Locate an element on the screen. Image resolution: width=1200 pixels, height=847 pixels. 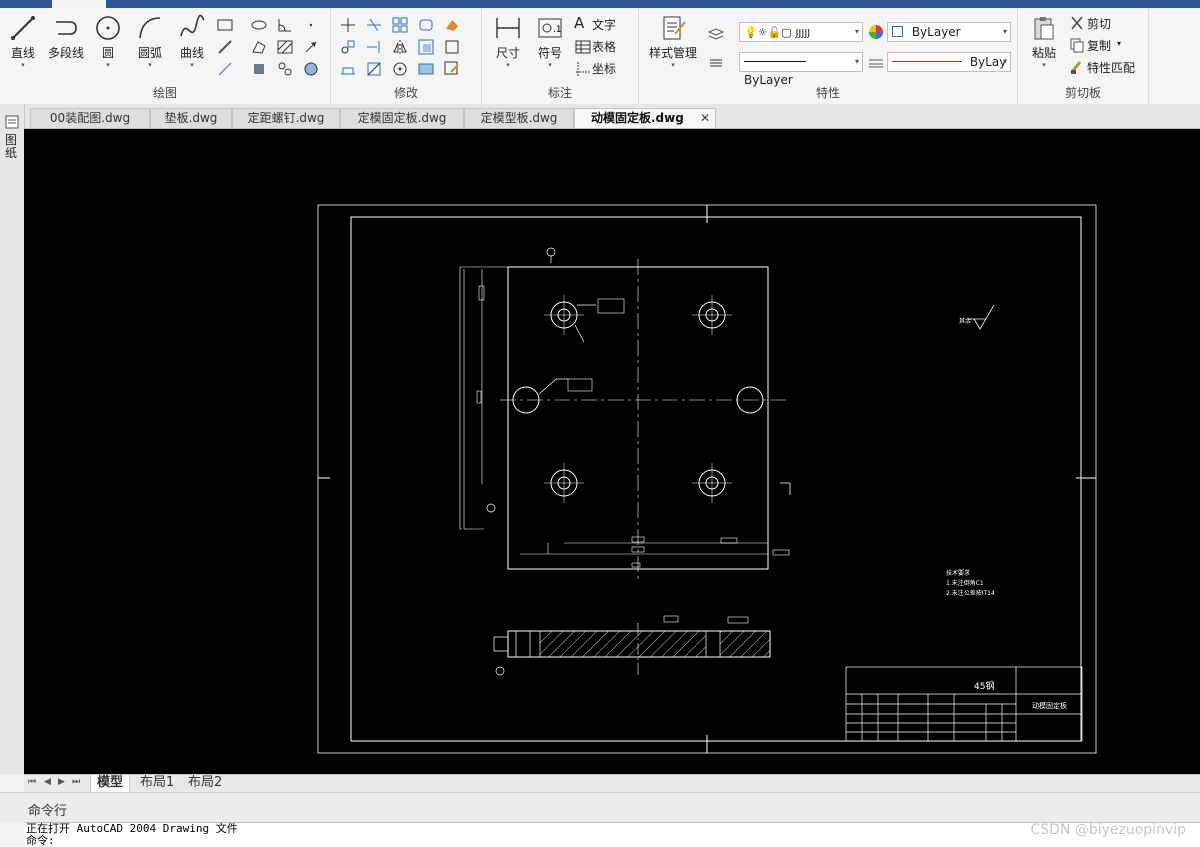
drawing-palette-icon is located at coordinates (12, 122).